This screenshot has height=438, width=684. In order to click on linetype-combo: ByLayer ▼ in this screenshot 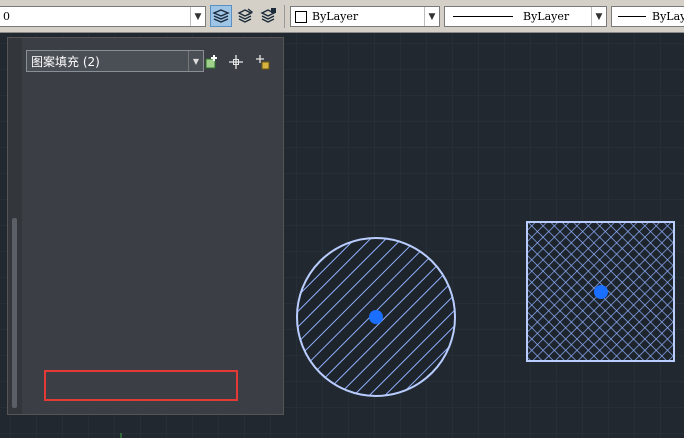, I will do `click(525, 16)`.